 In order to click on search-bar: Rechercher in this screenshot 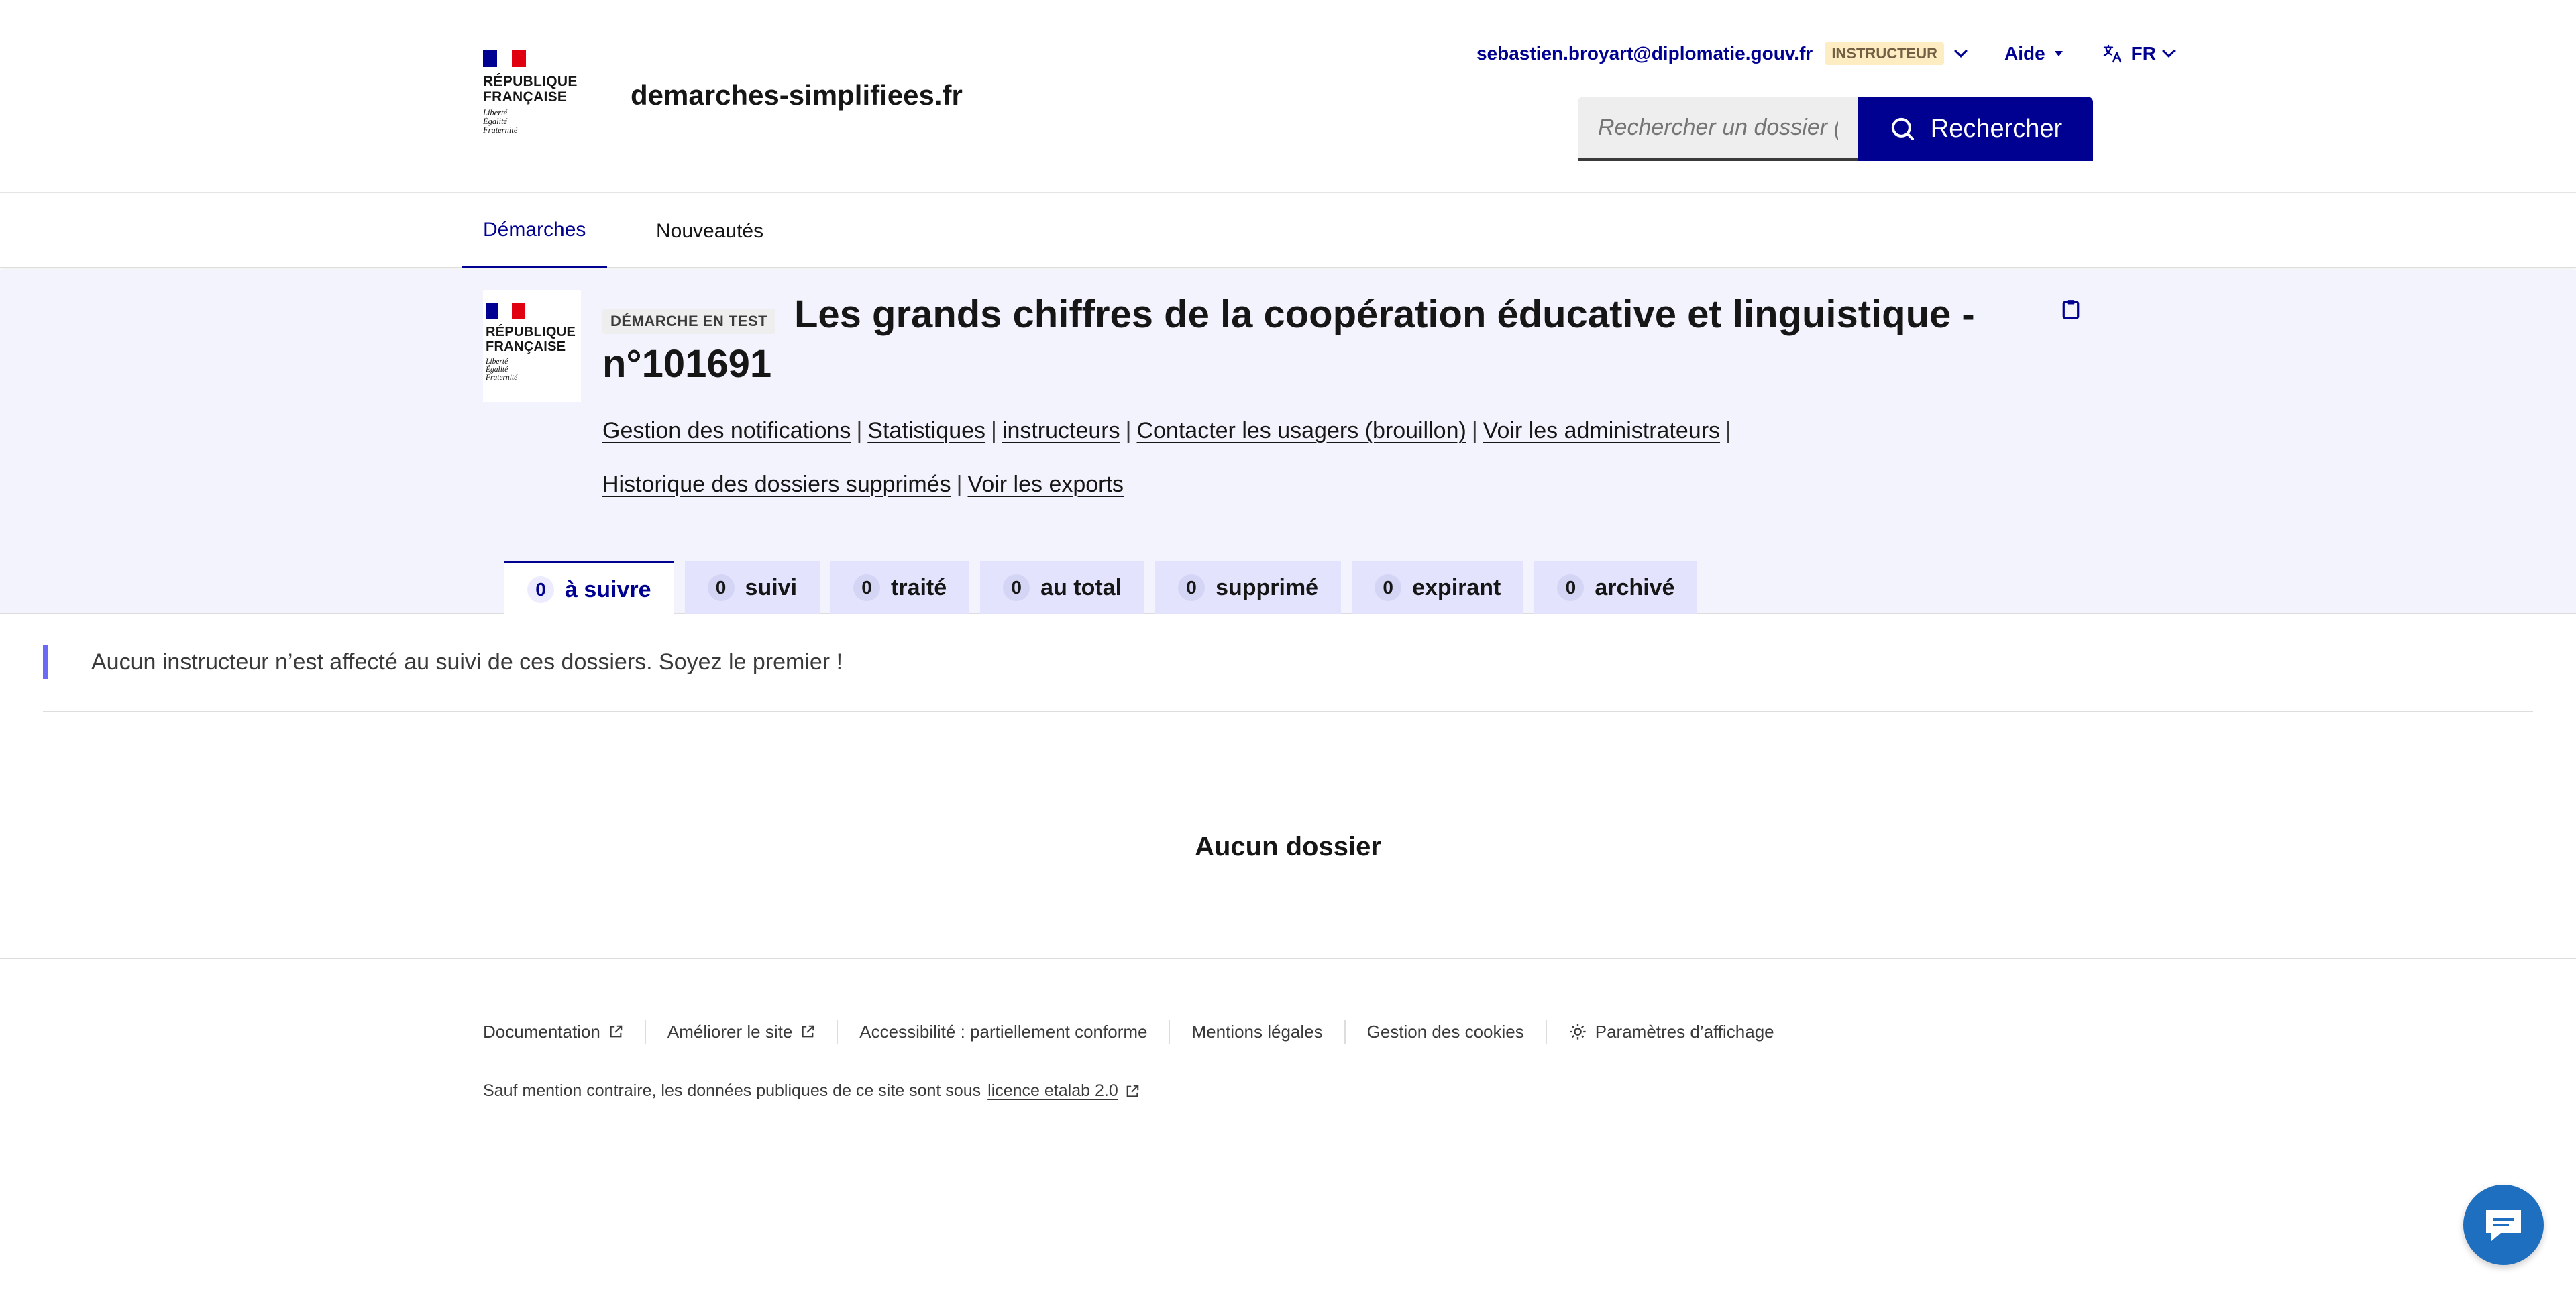, I will do `click(1835, 129)`.